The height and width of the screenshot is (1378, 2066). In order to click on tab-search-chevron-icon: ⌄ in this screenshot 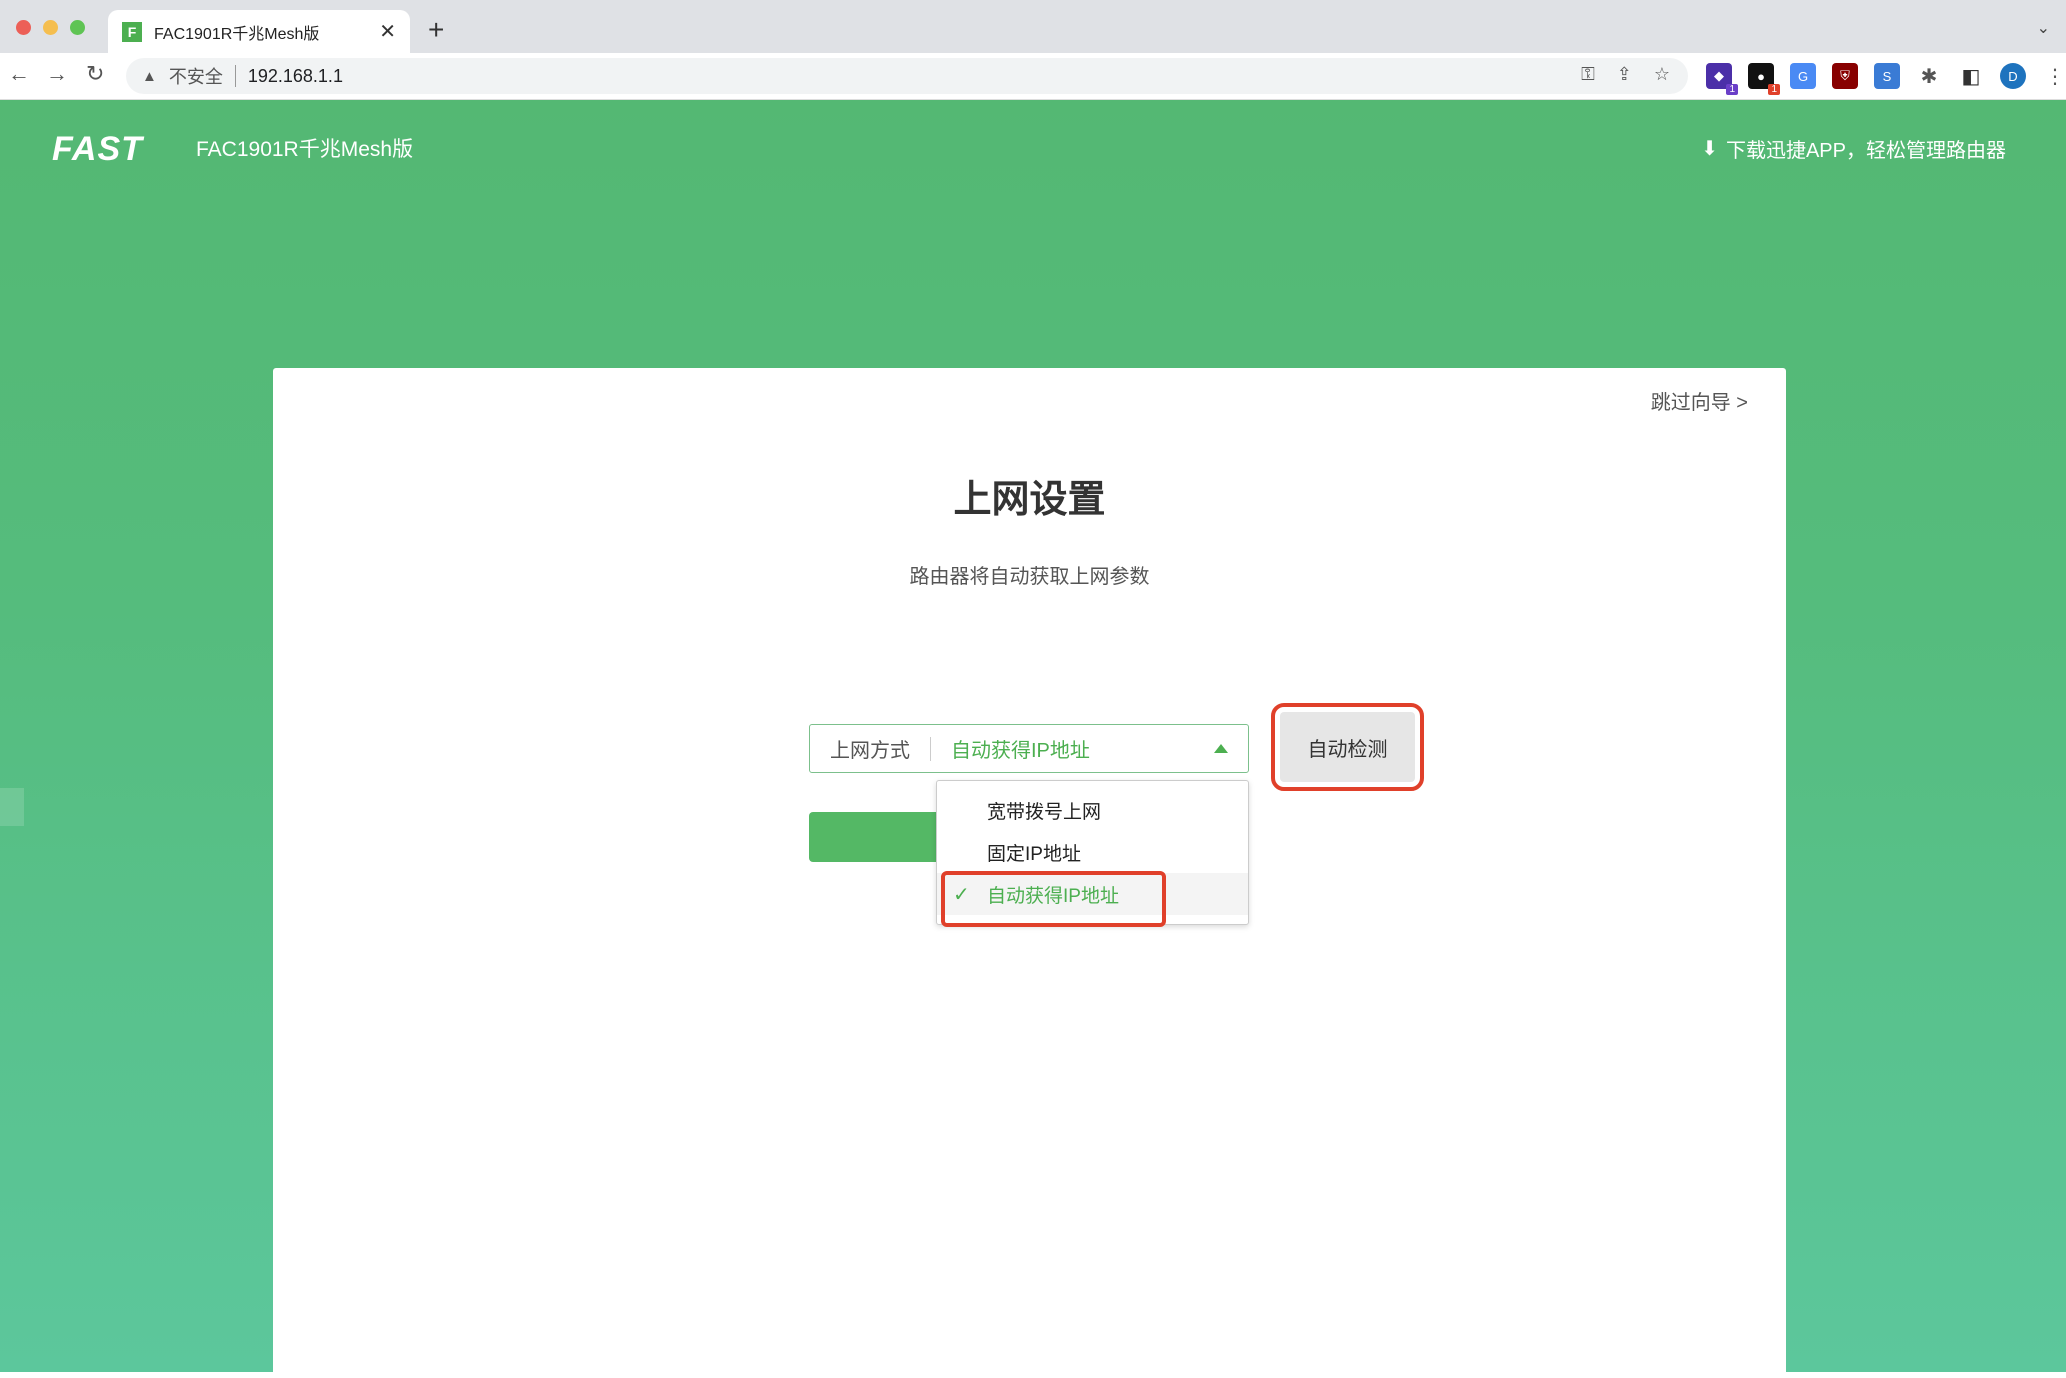, I will do `click(2043, 28)`.